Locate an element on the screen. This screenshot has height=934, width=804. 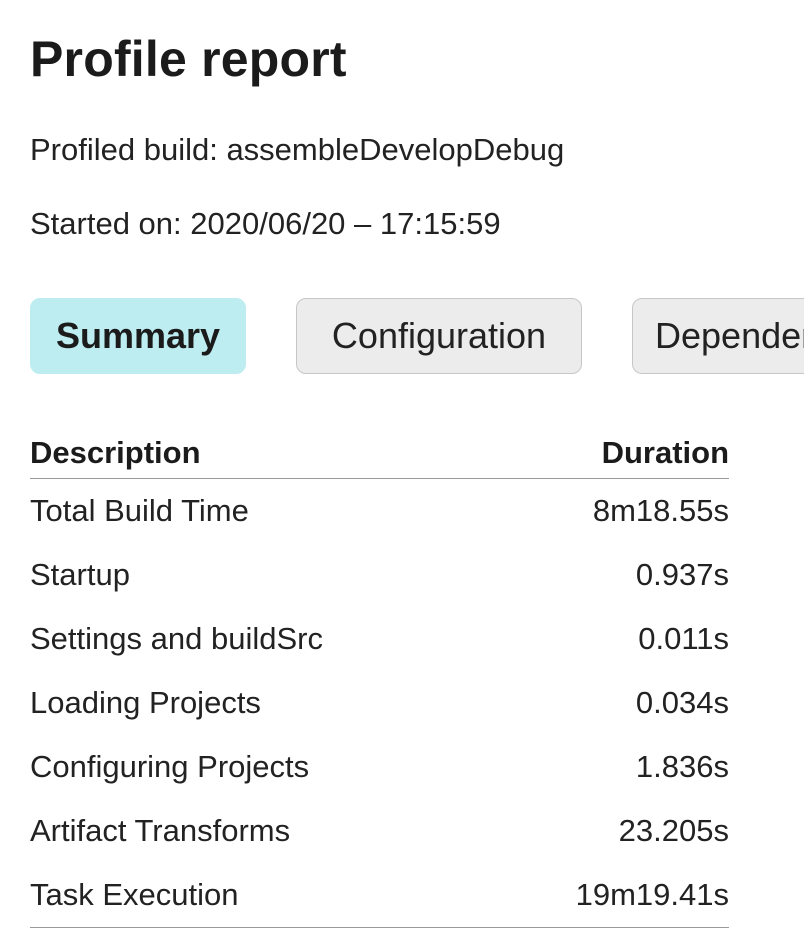
row-description: Task Execution is located at coordinates (265, 895).